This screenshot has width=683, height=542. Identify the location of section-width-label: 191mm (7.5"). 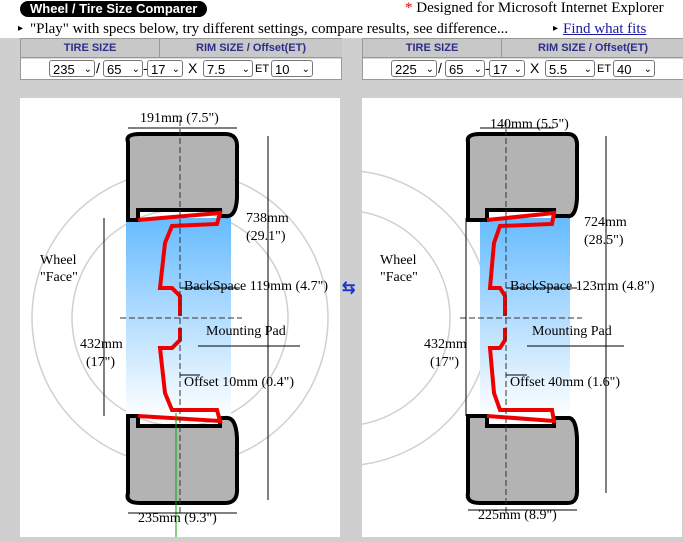
(179, 118).